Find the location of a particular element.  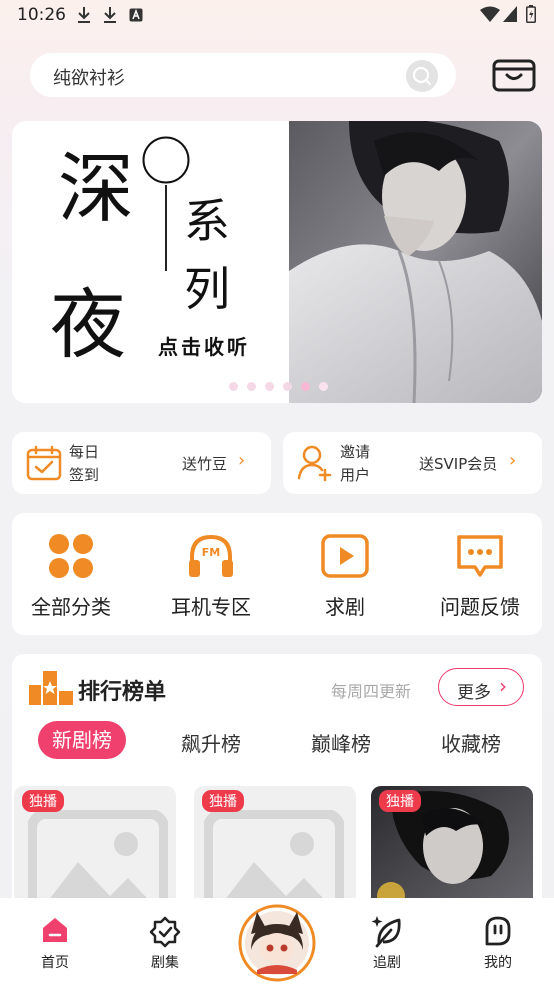

svg-text: FM is located at coordinates (211, 552).